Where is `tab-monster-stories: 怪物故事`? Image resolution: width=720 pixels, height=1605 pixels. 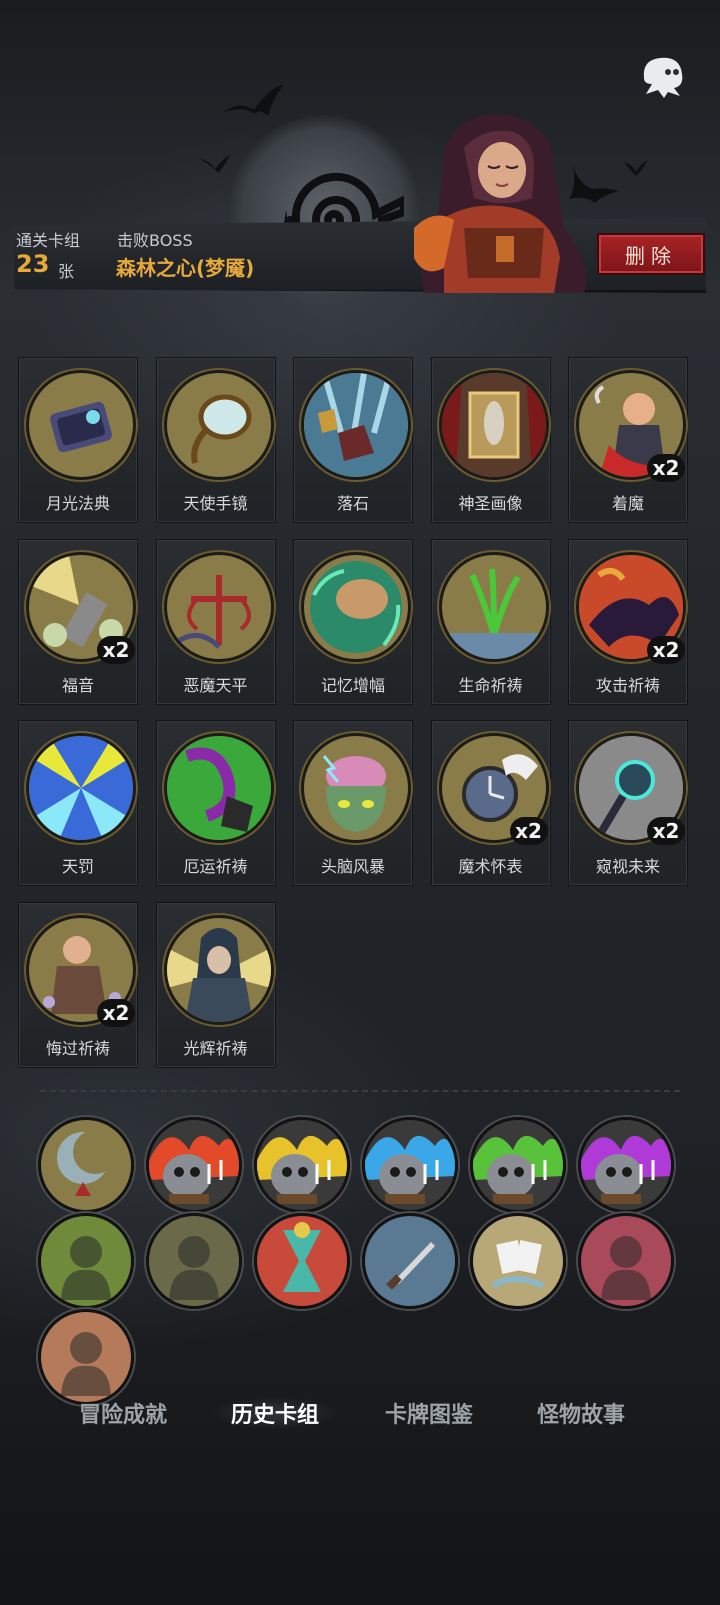
tab-monster-stories: 怪物故事 is located at coordinates (581, 1413).